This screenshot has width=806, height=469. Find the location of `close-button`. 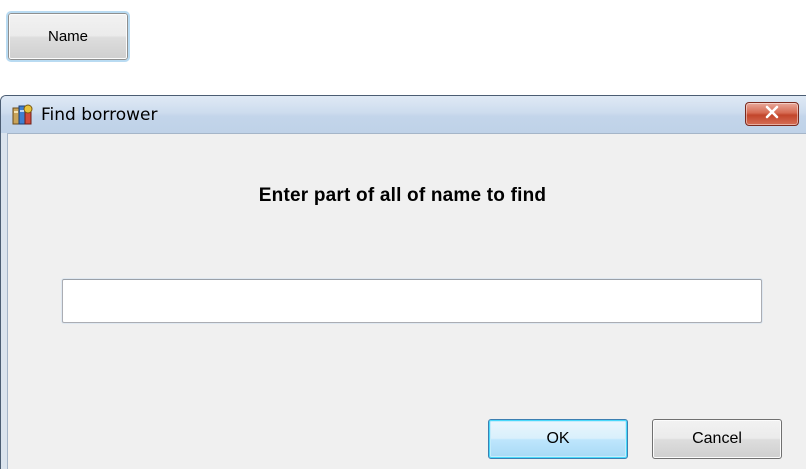

close-button is located at coordinates (772, 114).